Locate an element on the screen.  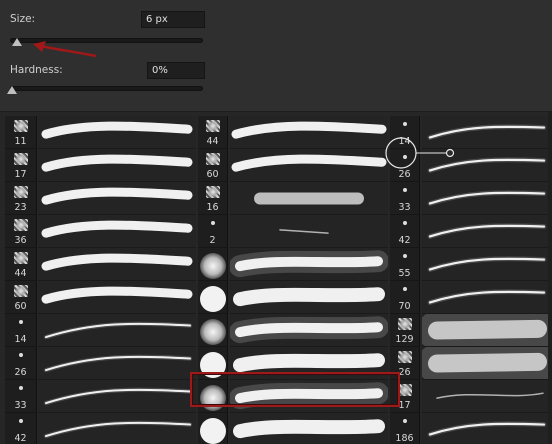
brush-cursor-circle-icon is located at coordinates (420, 153).